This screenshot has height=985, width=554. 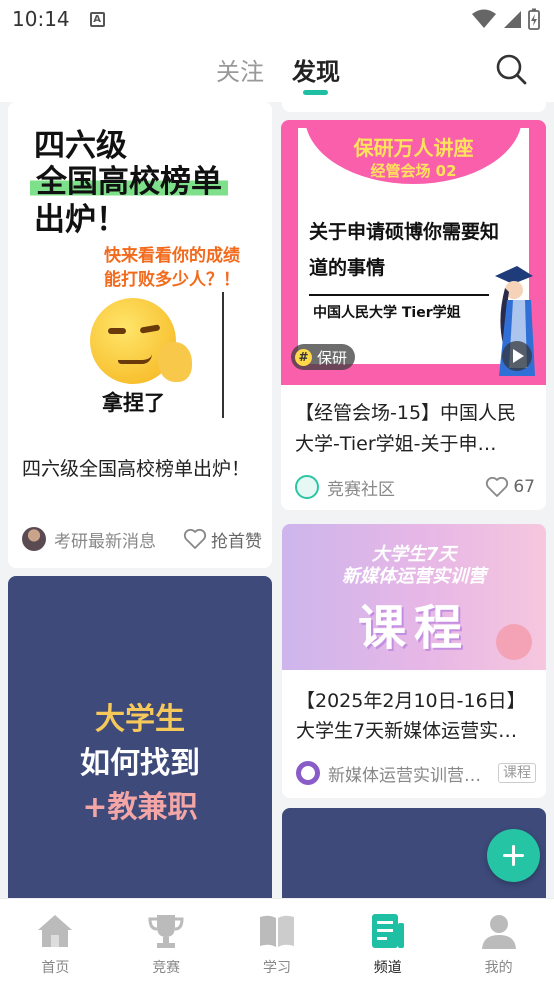 What do you see at coordinates (514, 642) in the screenshot?
I see `smile-sticker-icon` at bounding box center [514, 642].